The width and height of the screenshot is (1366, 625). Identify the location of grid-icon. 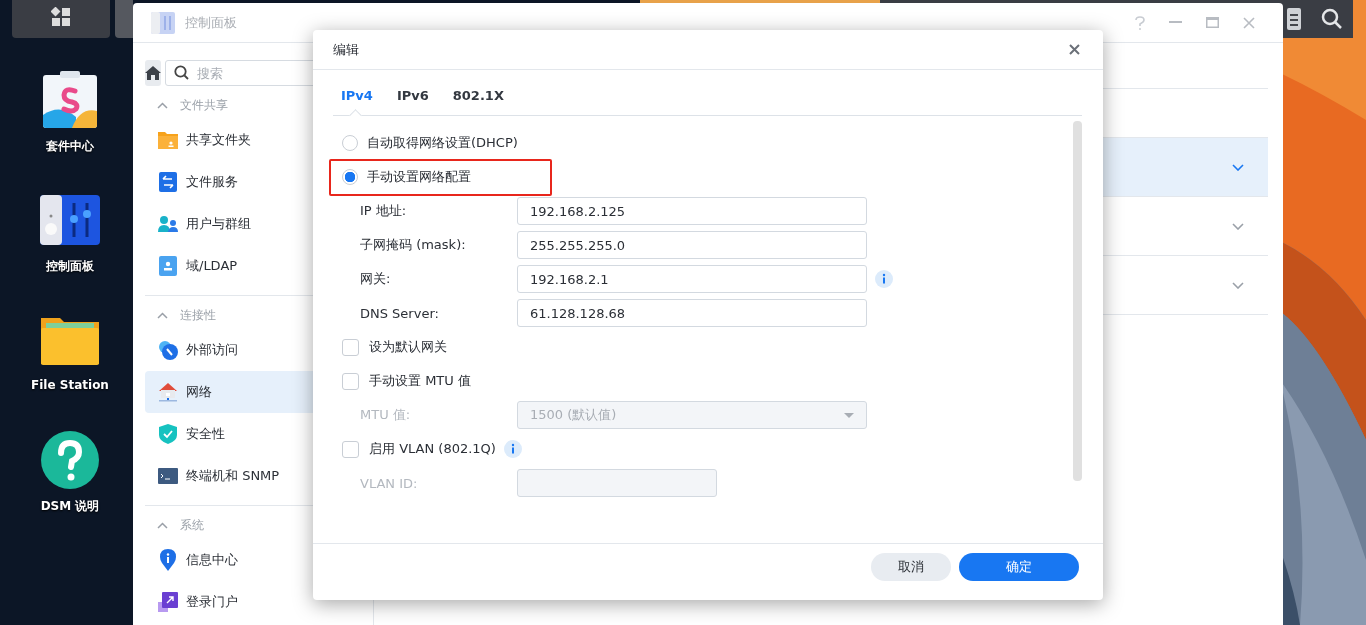
(61, 17).